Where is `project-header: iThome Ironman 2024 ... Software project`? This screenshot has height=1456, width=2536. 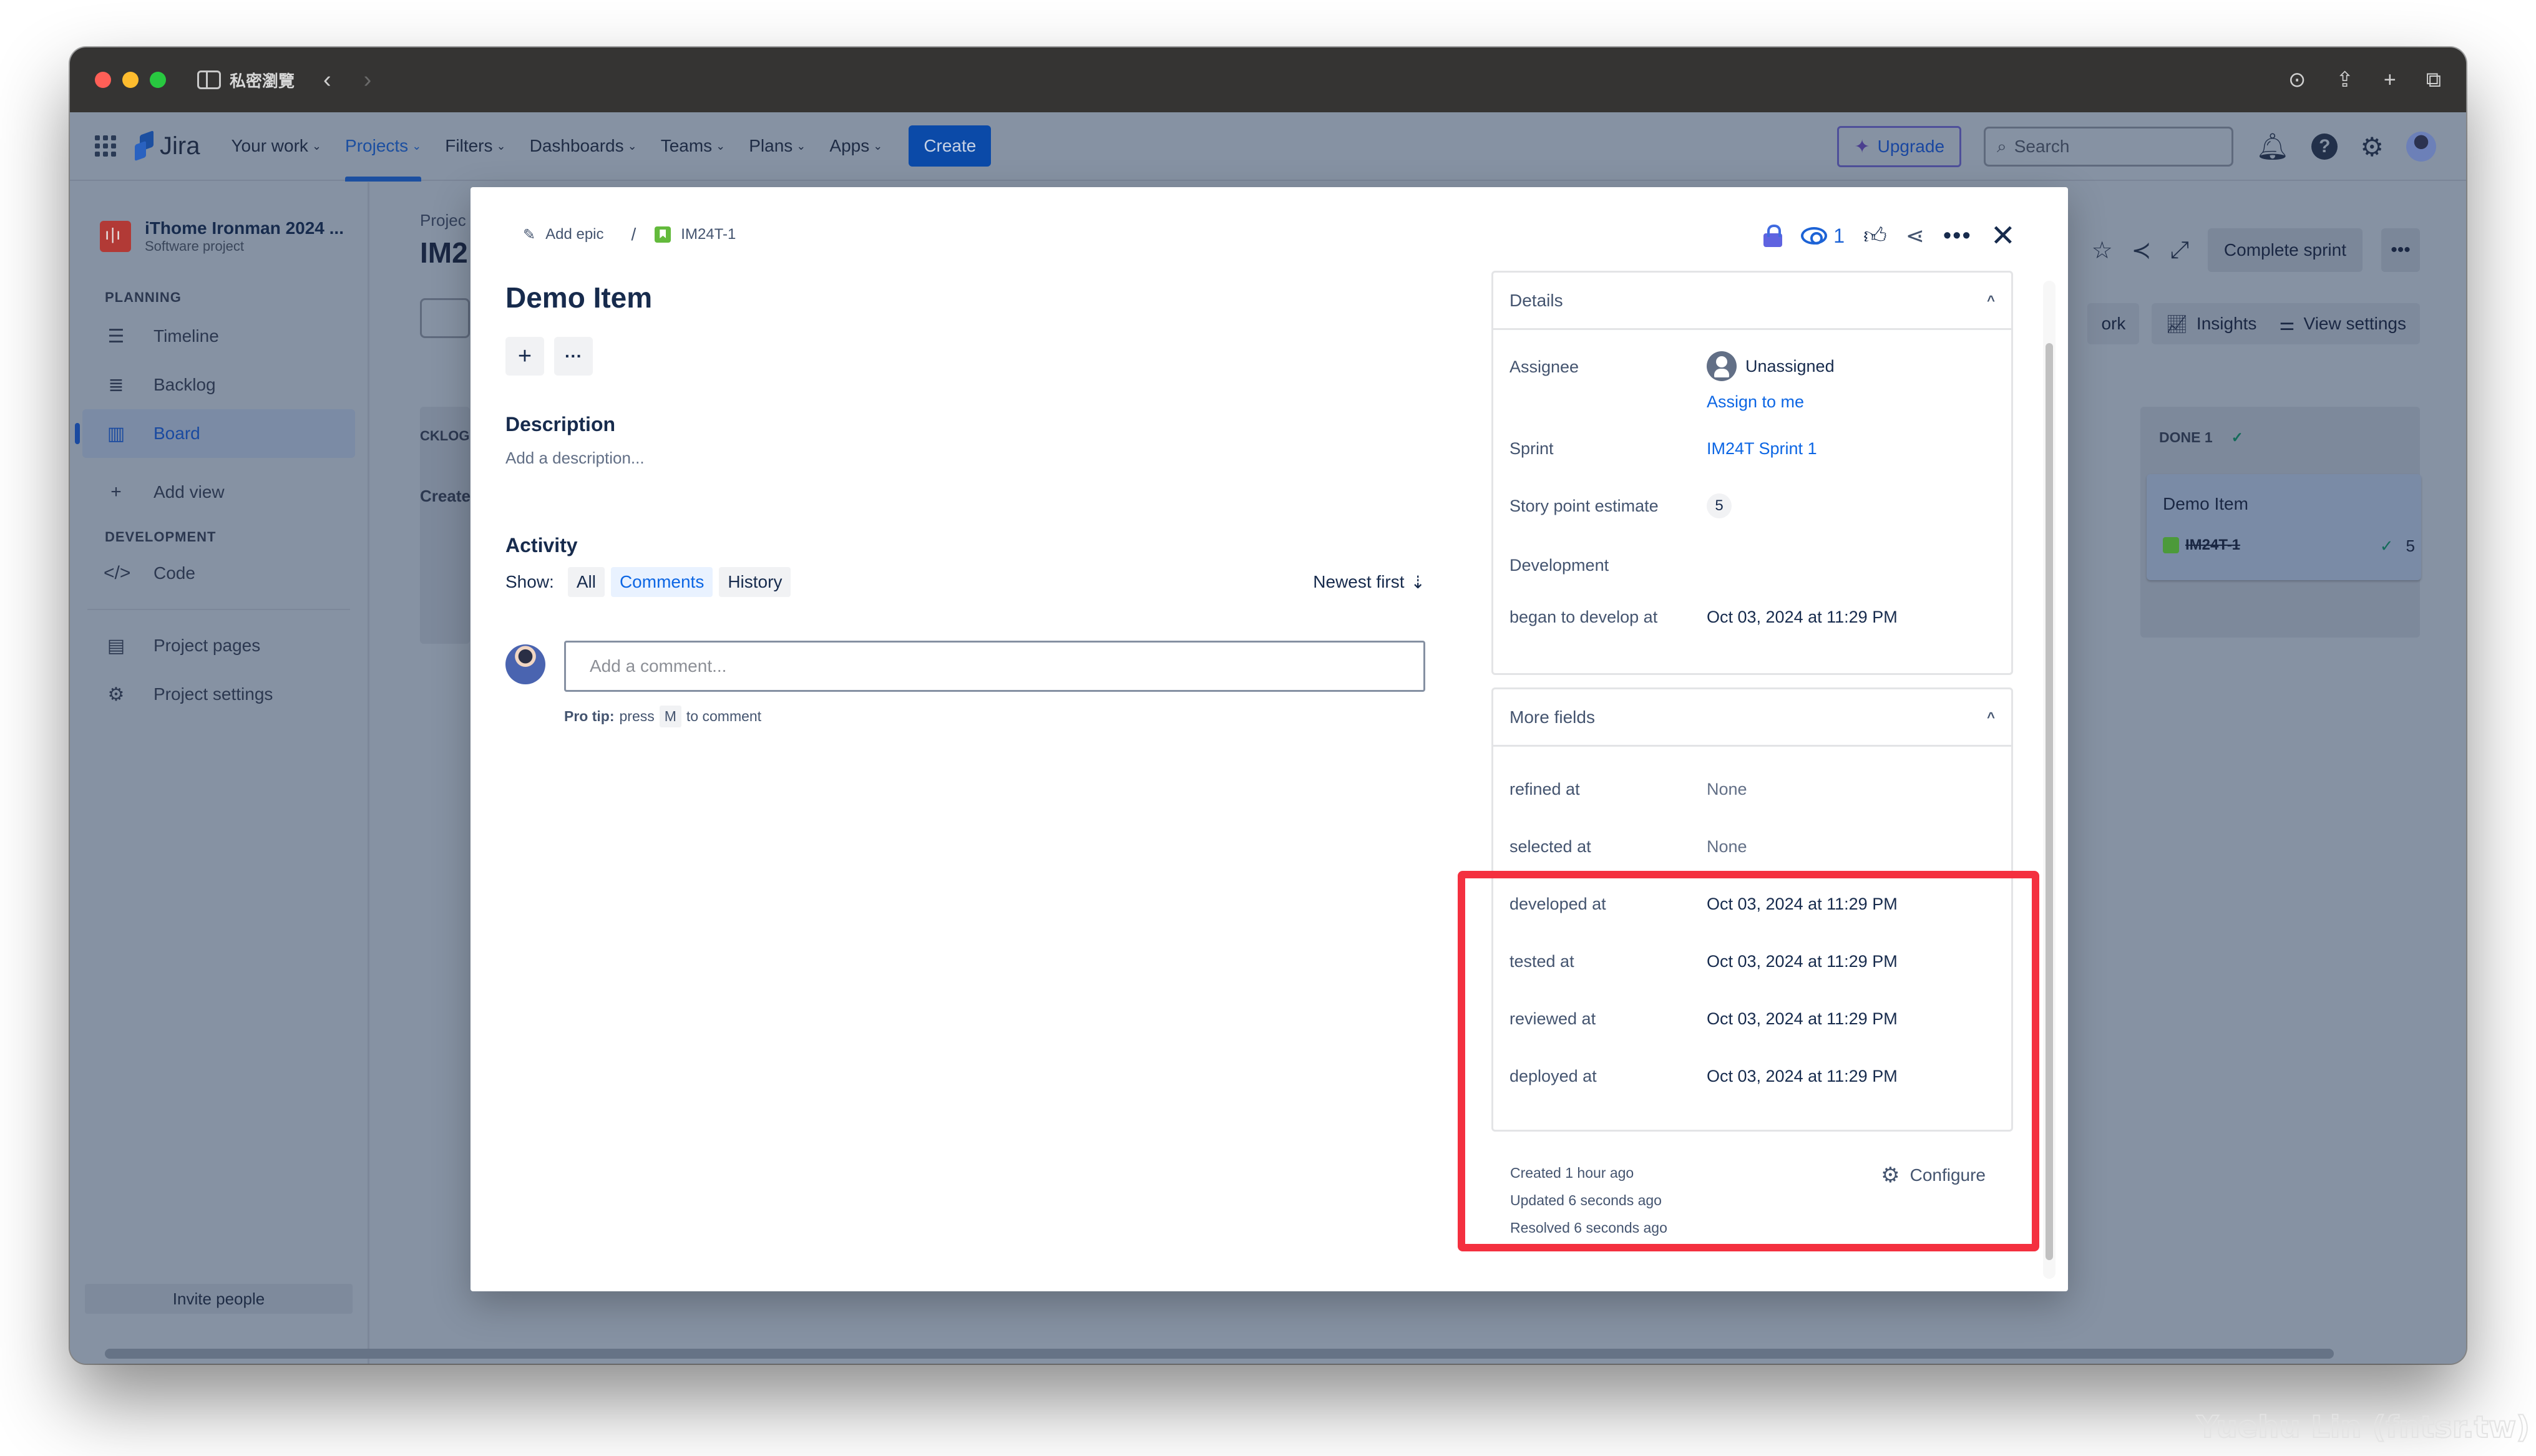
project-header: iThome Ironman 2024 ... Software project is located at coordinates (234, 237).